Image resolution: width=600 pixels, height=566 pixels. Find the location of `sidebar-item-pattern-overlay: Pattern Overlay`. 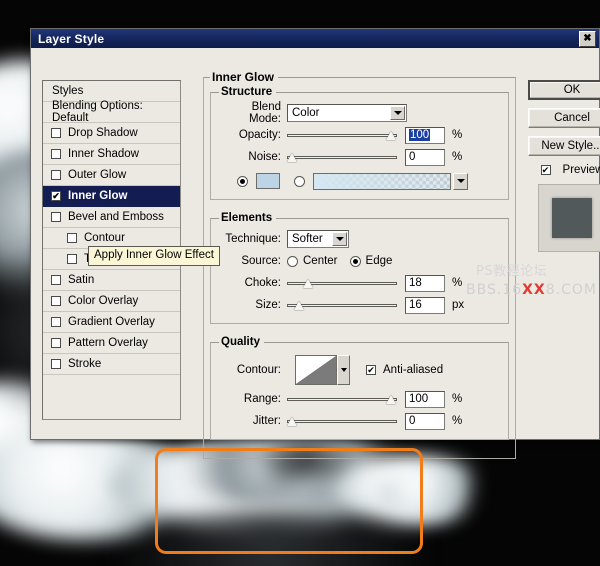

sidebar-item-pattern-overlay: Pattern Overlay is located at coordinates (111, 343).